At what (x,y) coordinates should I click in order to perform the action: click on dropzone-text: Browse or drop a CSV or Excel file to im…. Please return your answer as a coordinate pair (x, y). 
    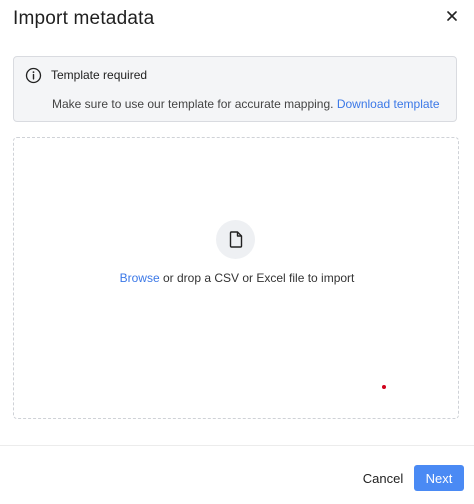
    Looking at the image, I should click on (237, 278).